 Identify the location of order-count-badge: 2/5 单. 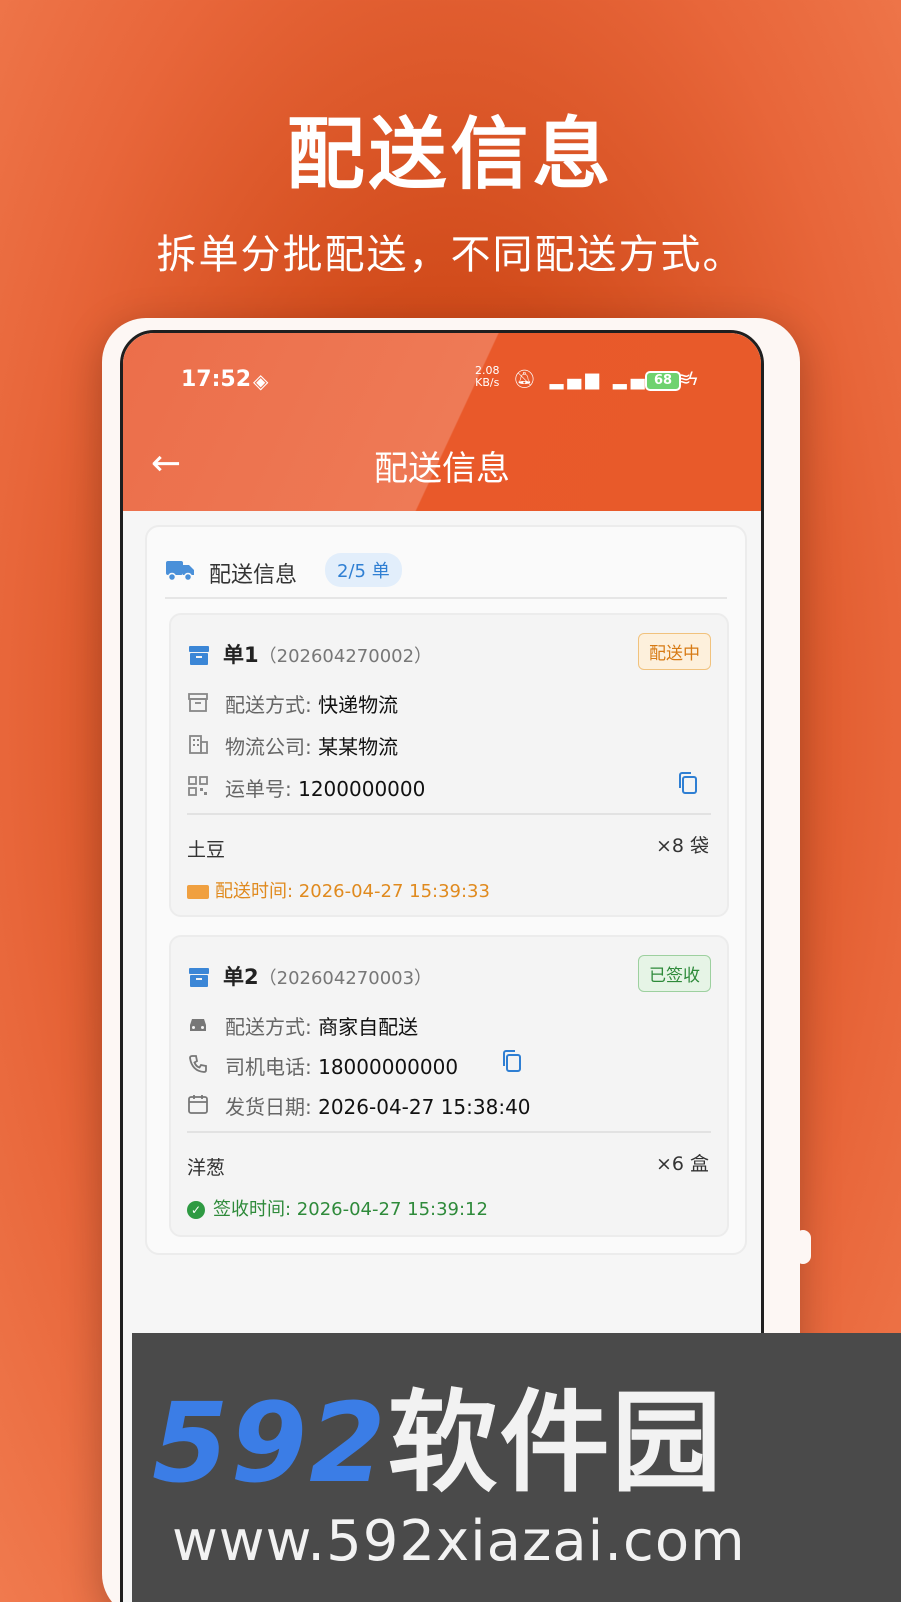
(363, 570).